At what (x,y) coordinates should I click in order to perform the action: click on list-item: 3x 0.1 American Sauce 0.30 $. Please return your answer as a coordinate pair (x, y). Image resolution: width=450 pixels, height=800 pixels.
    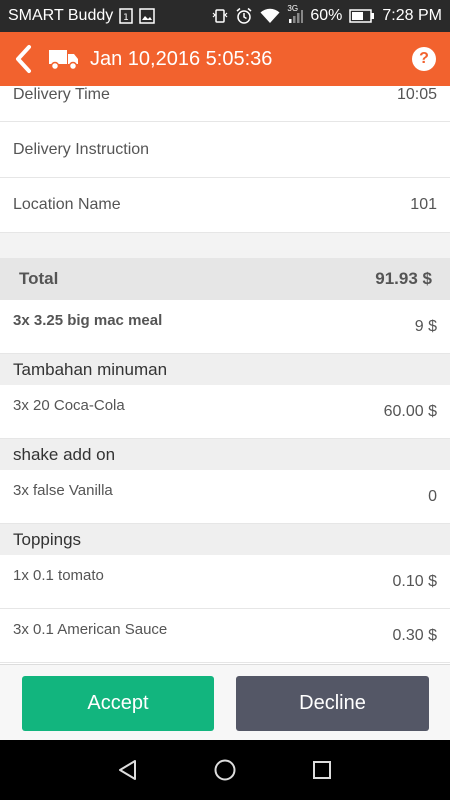
    Looking at the image, I should click on (225, 636).